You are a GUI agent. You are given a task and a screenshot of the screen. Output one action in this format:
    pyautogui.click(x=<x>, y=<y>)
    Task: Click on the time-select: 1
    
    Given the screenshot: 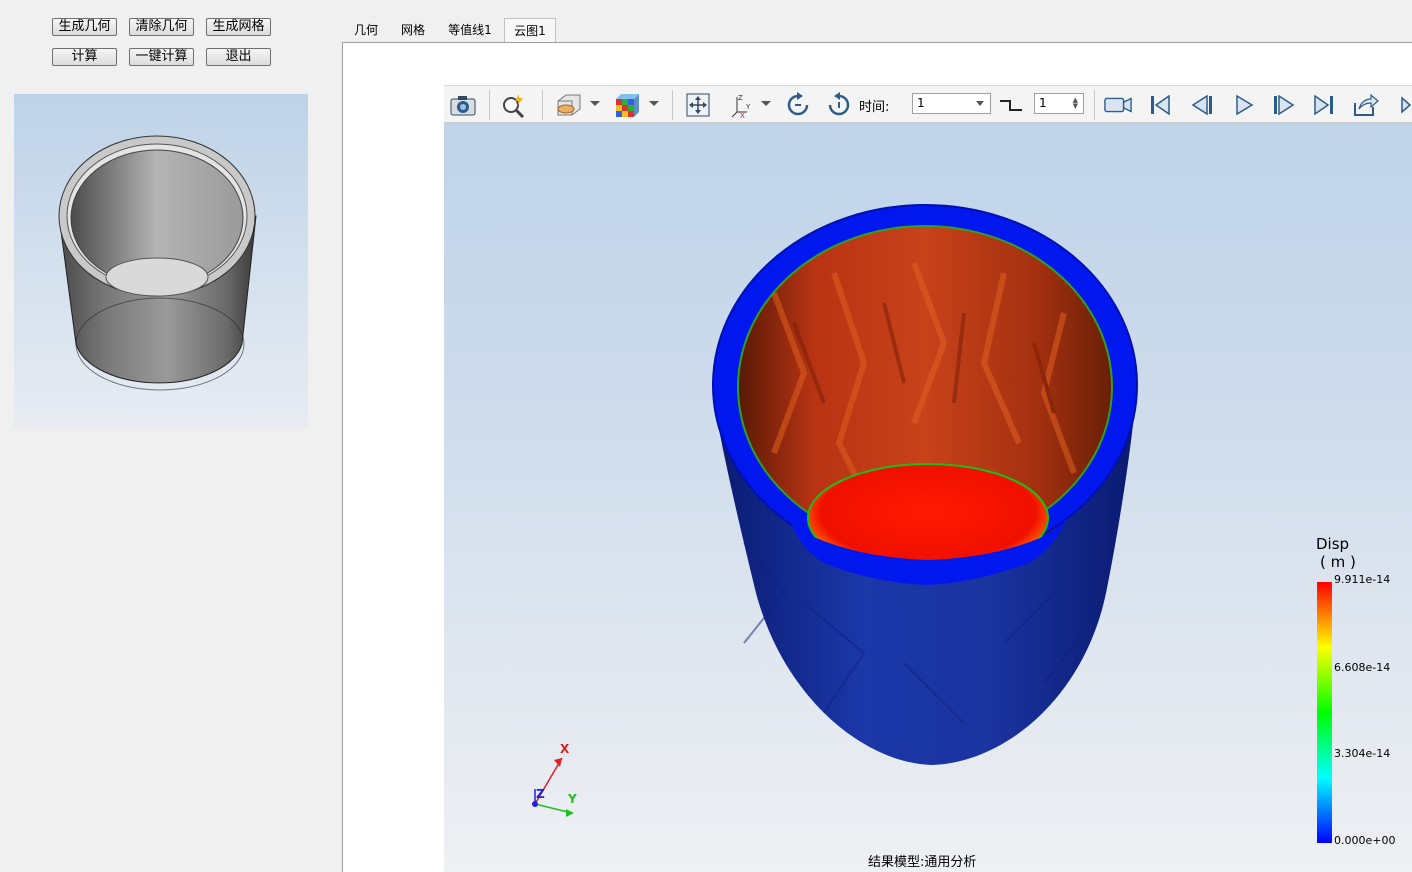 What is the action you would take?
    pyautogui.click(x=951, y=103)
    